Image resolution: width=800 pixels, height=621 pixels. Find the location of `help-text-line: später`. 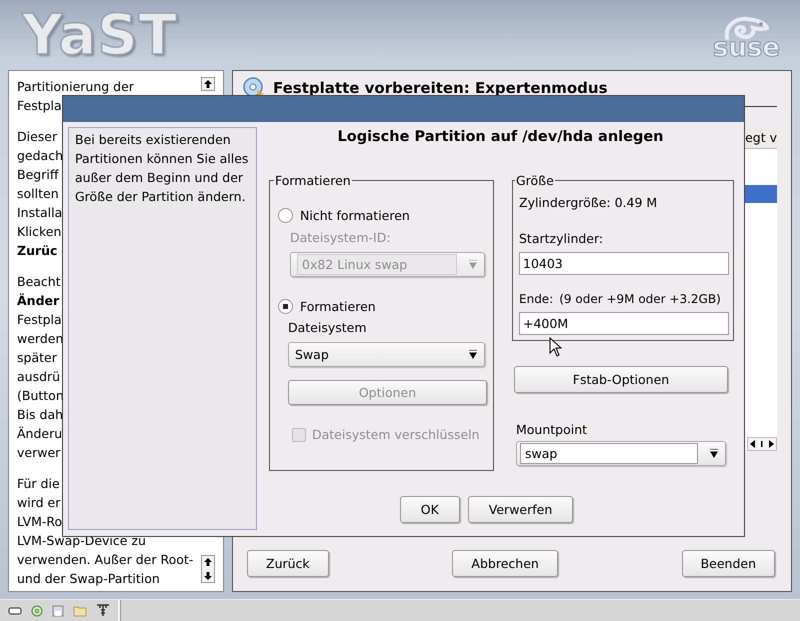

help-text-line: später is located at coordinates (37, 358).